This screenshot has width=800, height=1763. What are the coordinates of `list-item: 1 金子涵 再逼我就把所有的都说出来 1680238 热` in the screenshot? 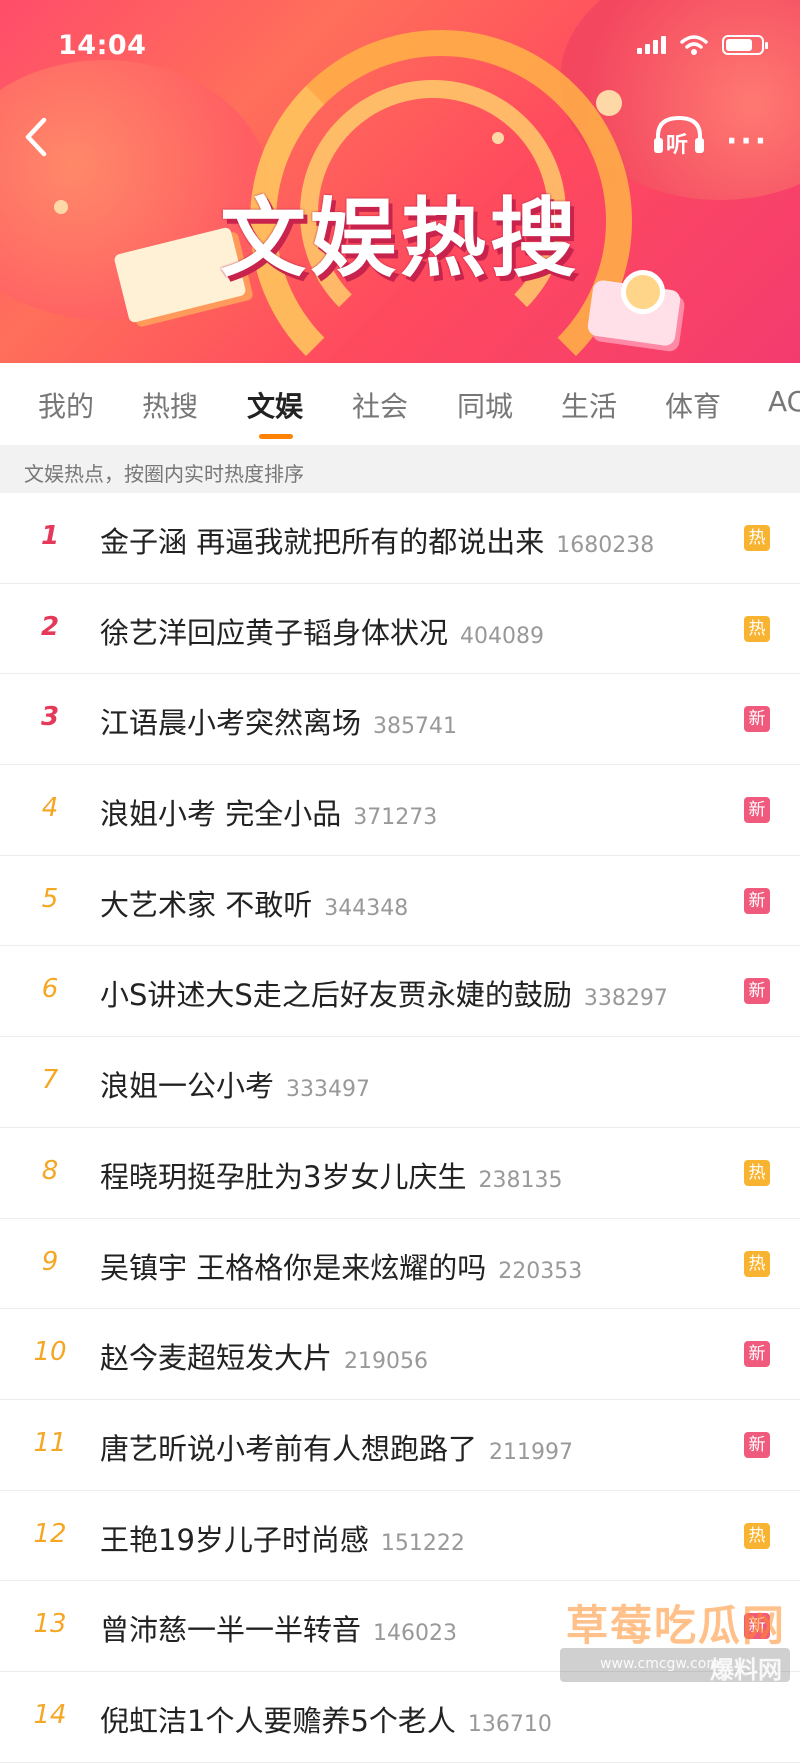 It's located at (400, 538).